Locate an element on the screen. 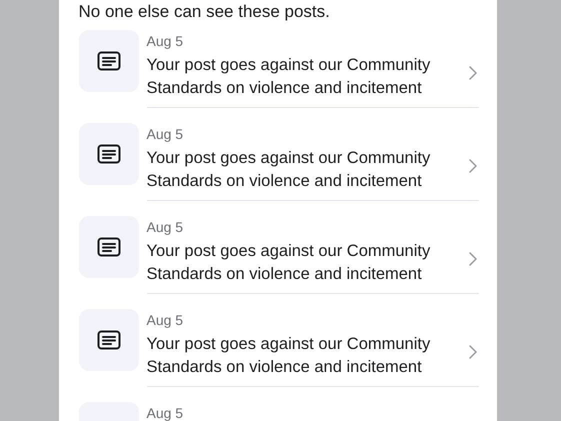  info-text: No one else can see these posts. is located at coordinates (204, 12).